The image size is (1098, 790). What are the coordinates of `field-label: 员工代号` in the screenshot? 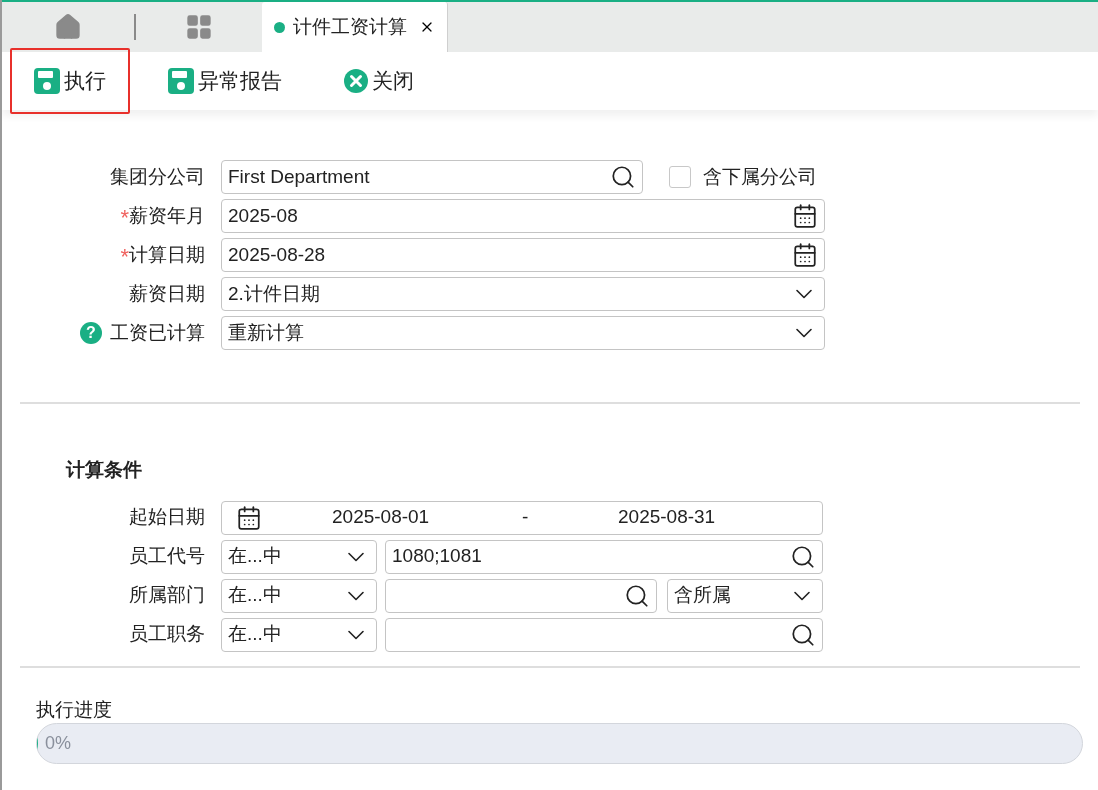 It's located at (167, 556).